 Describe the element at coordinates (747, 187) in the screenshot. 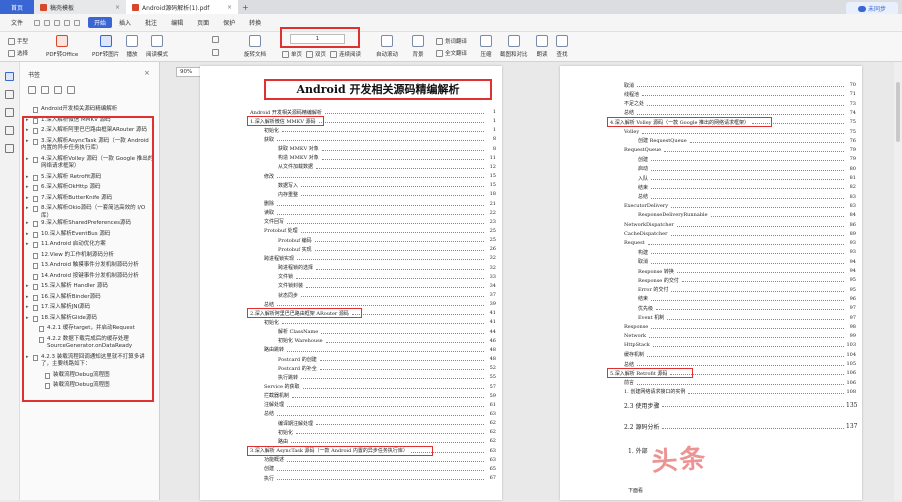

I see `toc-entry: 结束 82` at that location.